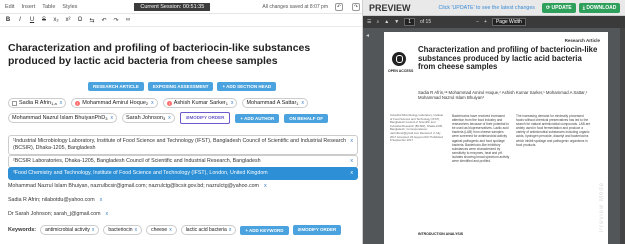  Describe the element at coordinates (486, 7) in the screenshot. I see `update-hint: Click 'UPDATE' to see the latest changes` at that location.